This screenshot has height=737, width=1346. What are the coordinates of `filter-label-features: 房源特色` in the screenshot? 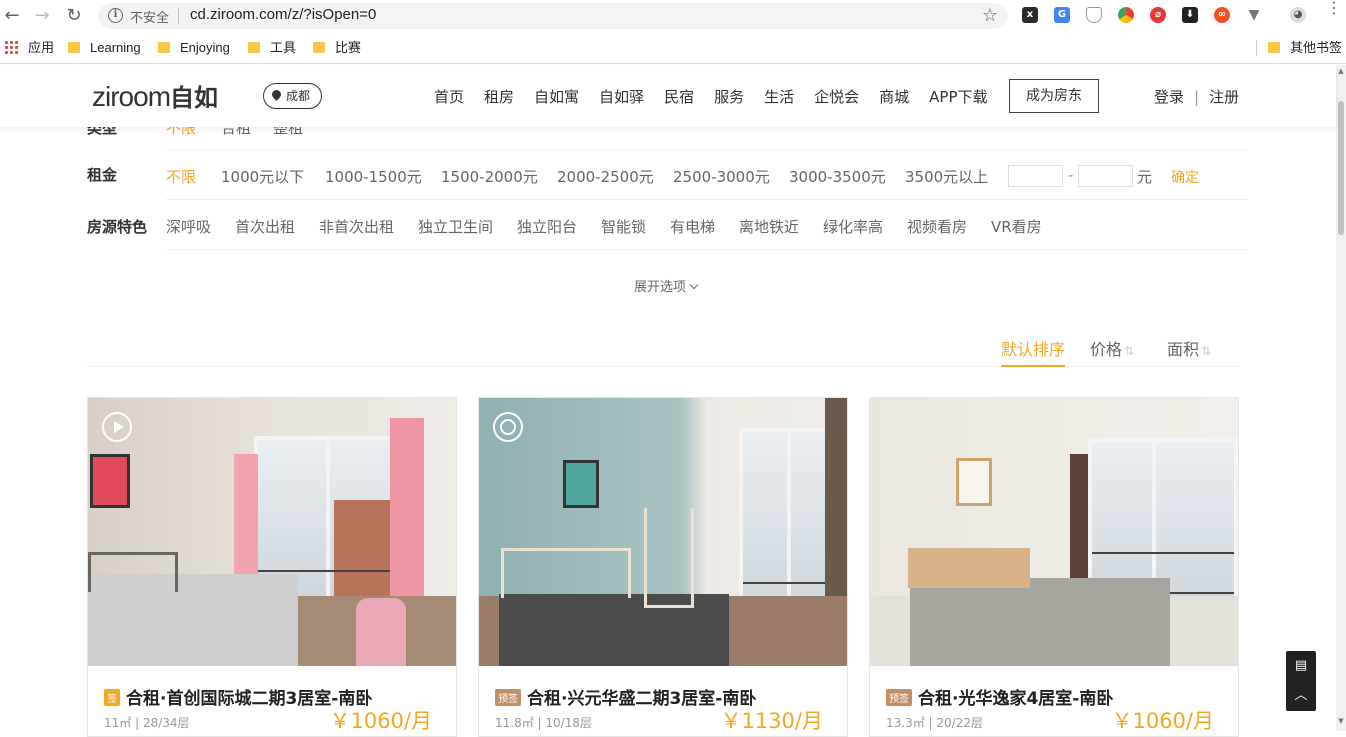 It's located at (117, 227).